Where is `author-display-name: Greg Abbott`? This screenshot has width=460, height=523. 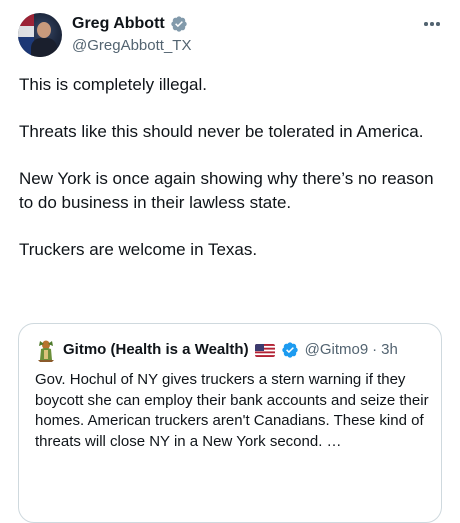
author-display-name: Greg Abbott is located at coordinates (118, 23).